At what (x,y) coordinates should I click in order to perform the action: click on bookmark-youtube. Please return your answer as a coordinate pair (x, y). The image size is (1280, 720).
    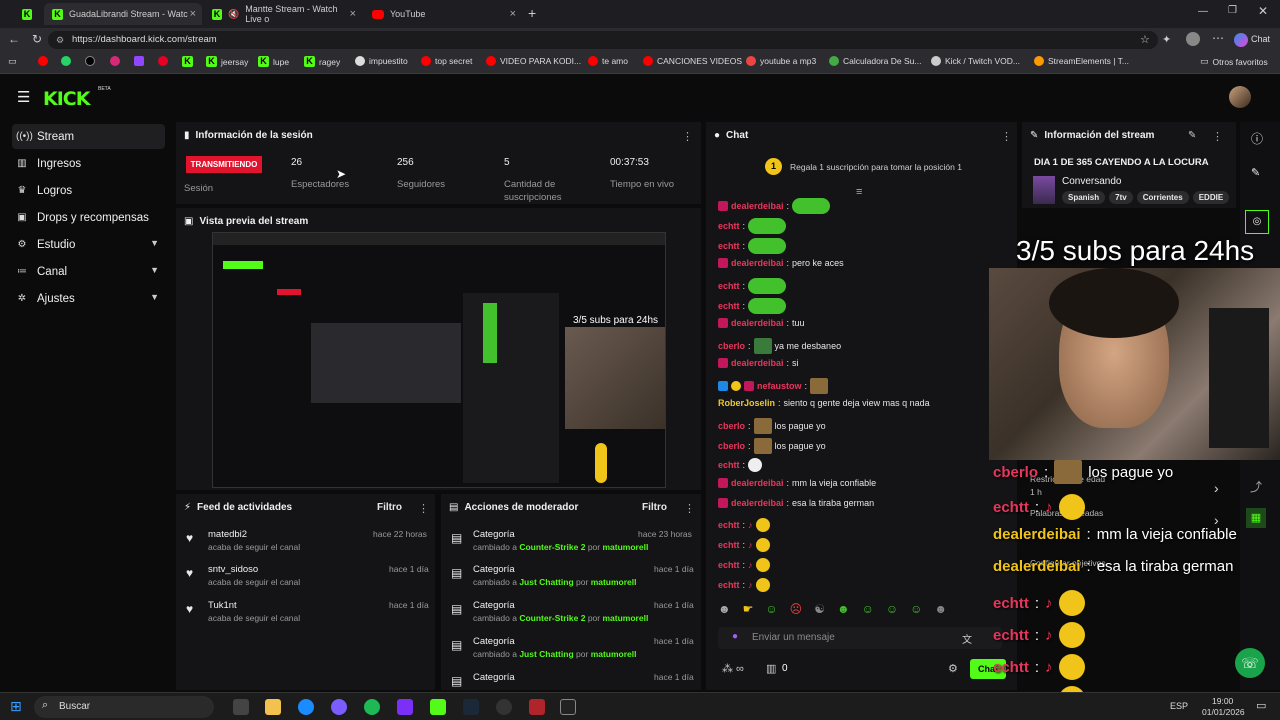
    Looking at the image, I should click on (43, 61).